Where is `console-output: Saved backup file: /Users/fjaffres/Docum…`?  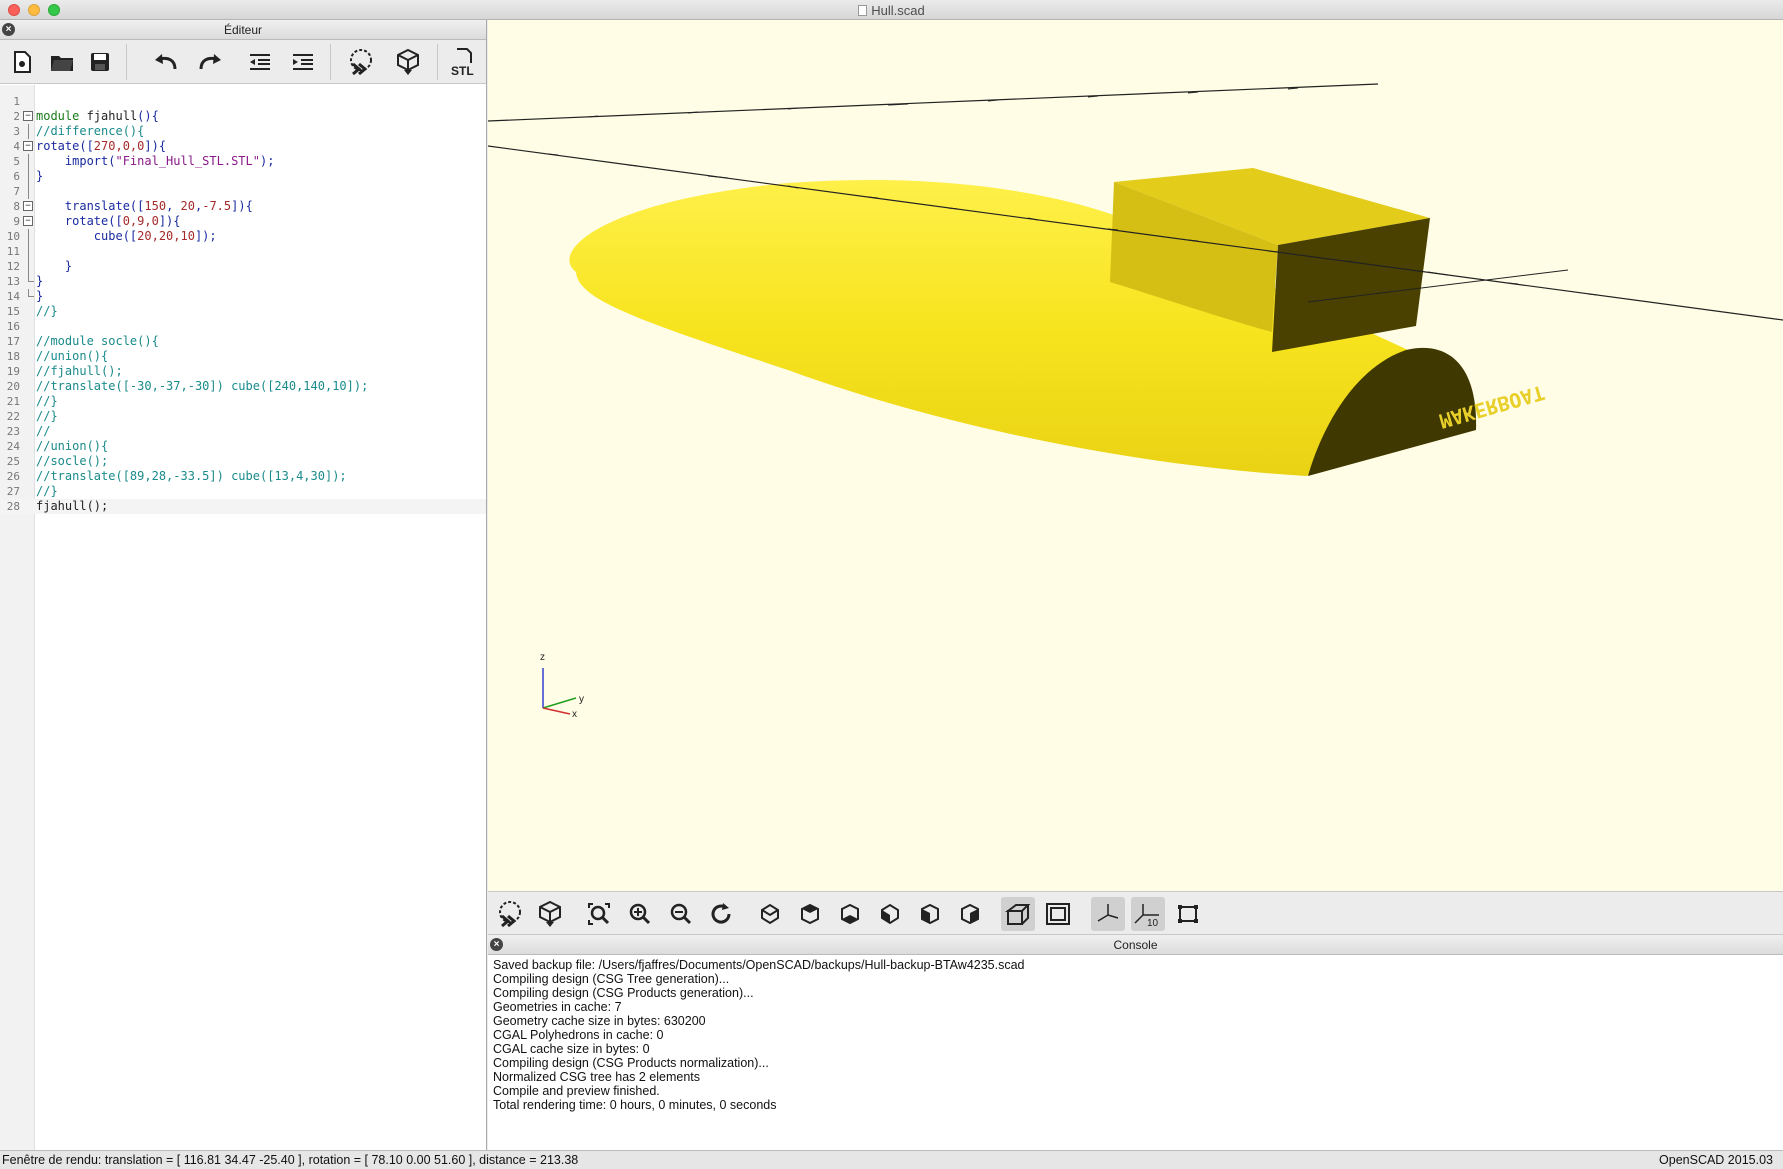 console-output: Saved backup file: /Users/fjaffres/Docum… is located at coordinates (1135, 1035).